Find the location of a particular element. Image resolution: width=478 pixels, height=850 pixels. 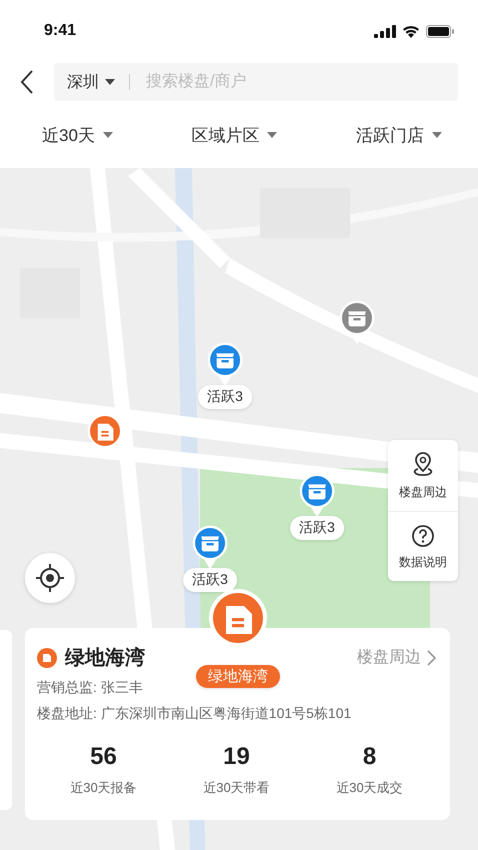

signal-icon is located at coordinates (385, 31).